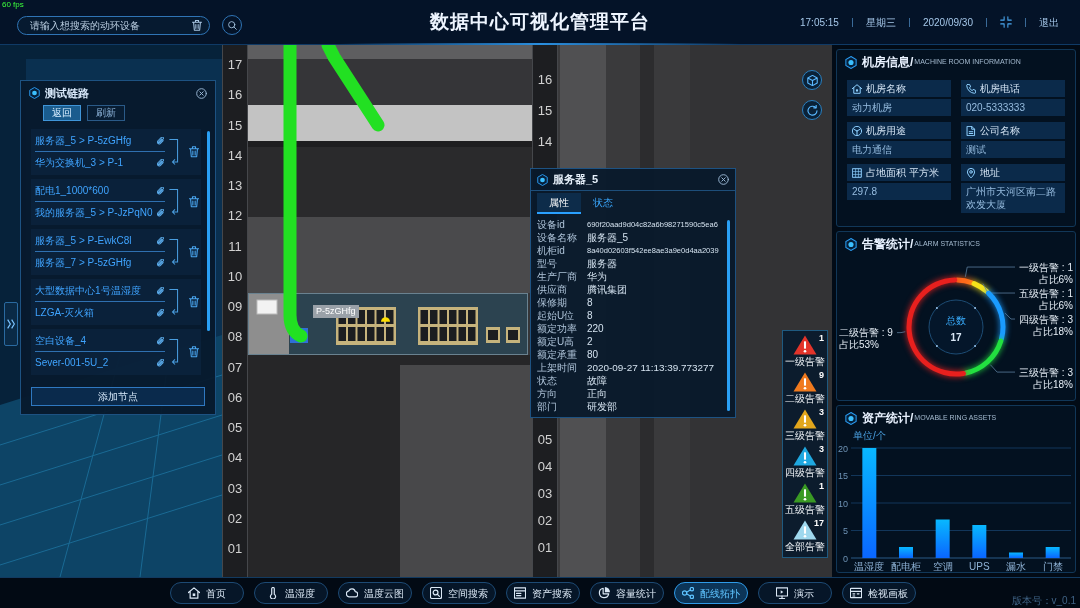  What do you see at coordinates (83, 263) in the screenshot?
I see `link-endpoint: 服务器_7 > P-5zGHfg` at bounding box center [83, 263].